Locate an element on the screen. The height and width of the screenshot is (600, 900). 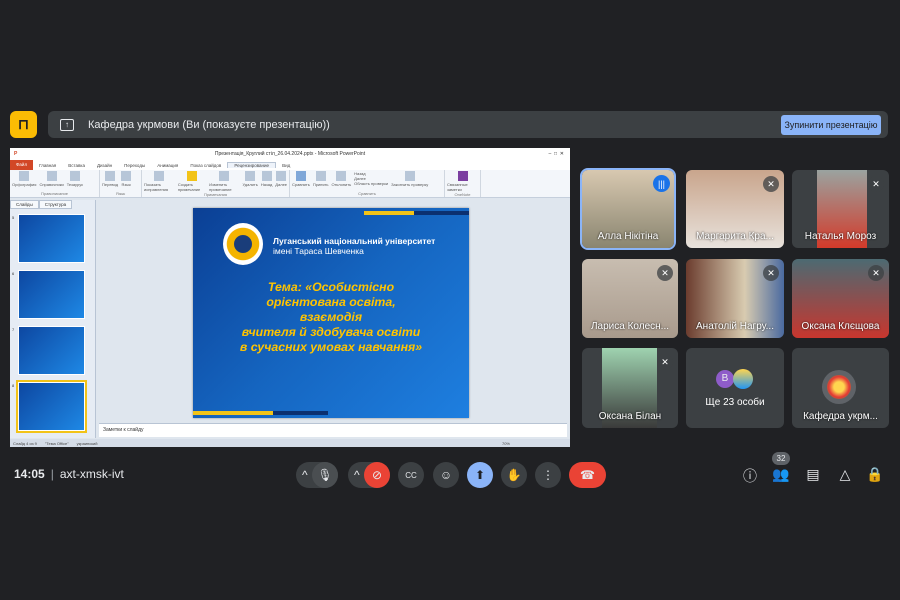
slide-thumbnail: 6 is located at coordinates (48, 294).